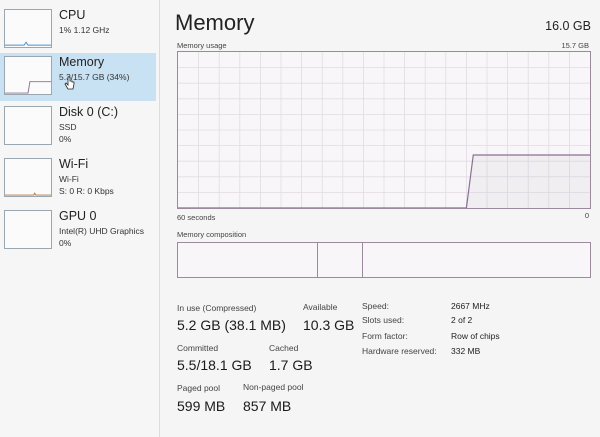 The image size is (600, 437). What do you see at coordinates (383, 320) in the screenshot?
I see `slots-used-label: Slots used:` at bounding box center [383, 320].